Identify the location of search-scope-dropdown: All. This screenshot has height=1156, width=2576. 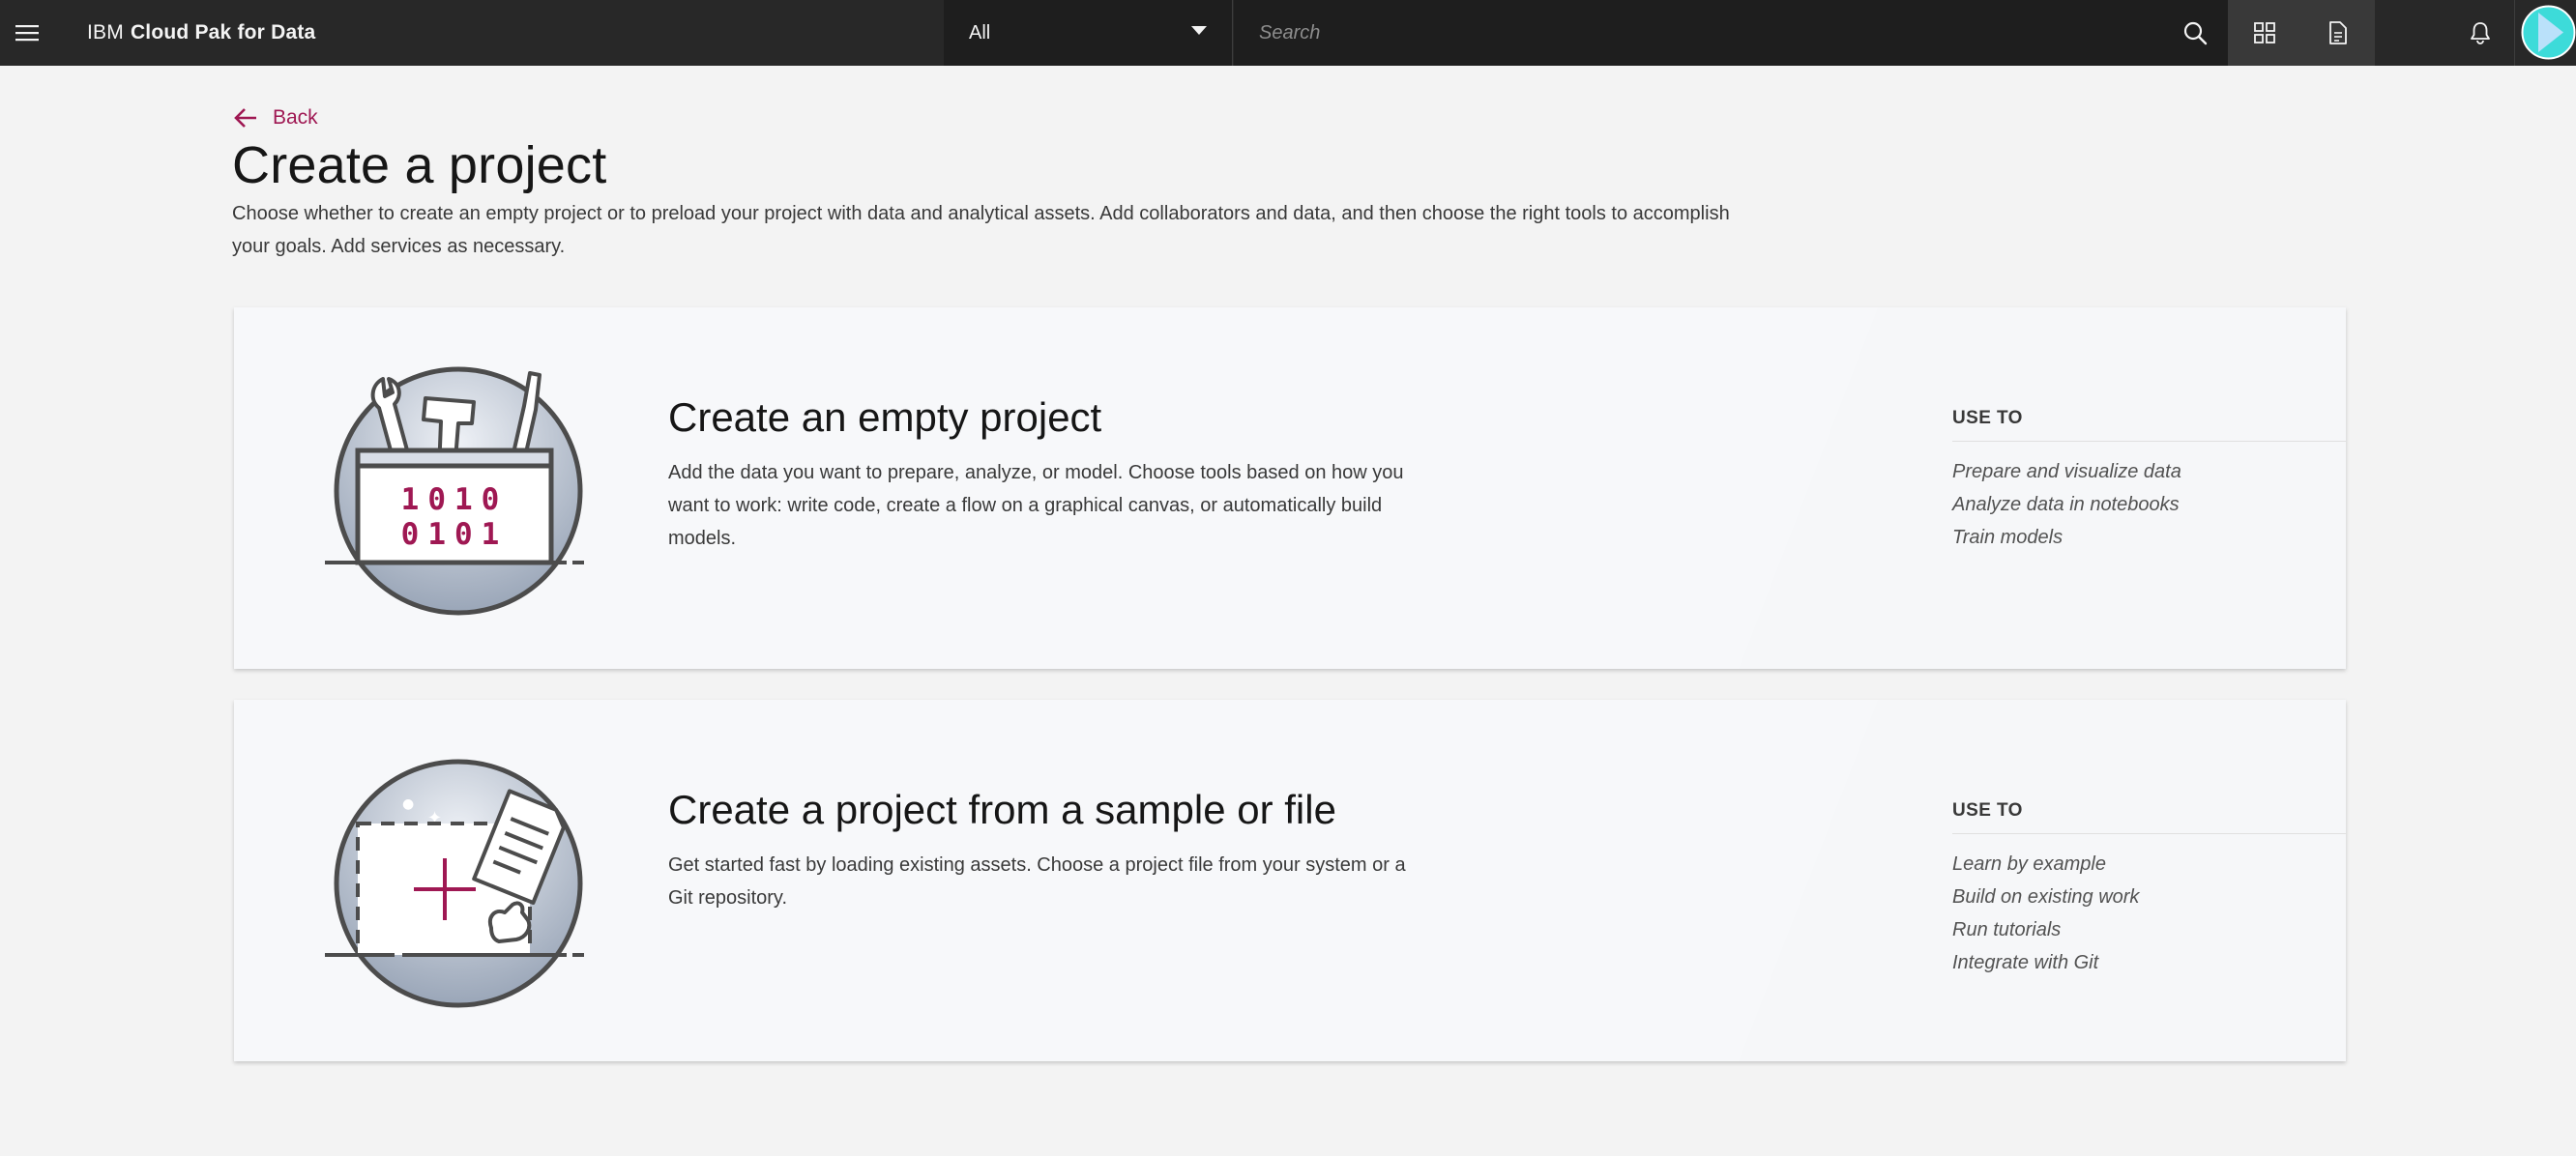
(1088, 33).